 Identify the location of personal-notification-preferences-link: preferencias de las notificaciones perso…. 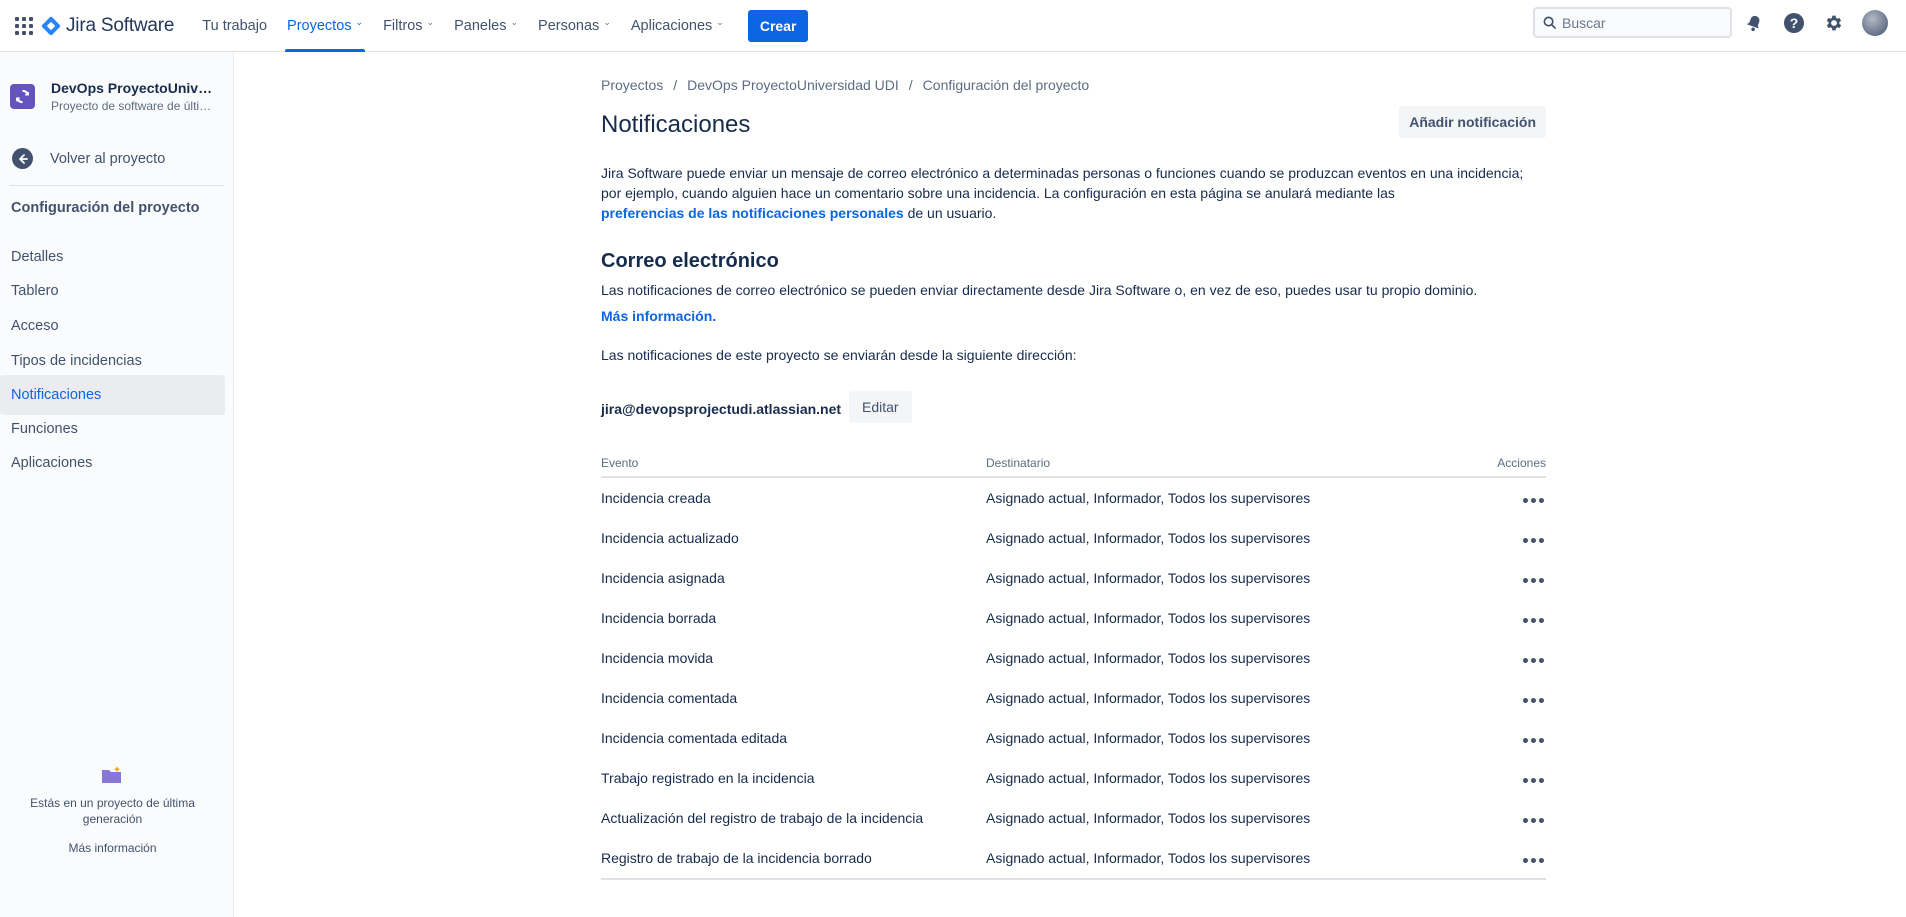
(752, 213).